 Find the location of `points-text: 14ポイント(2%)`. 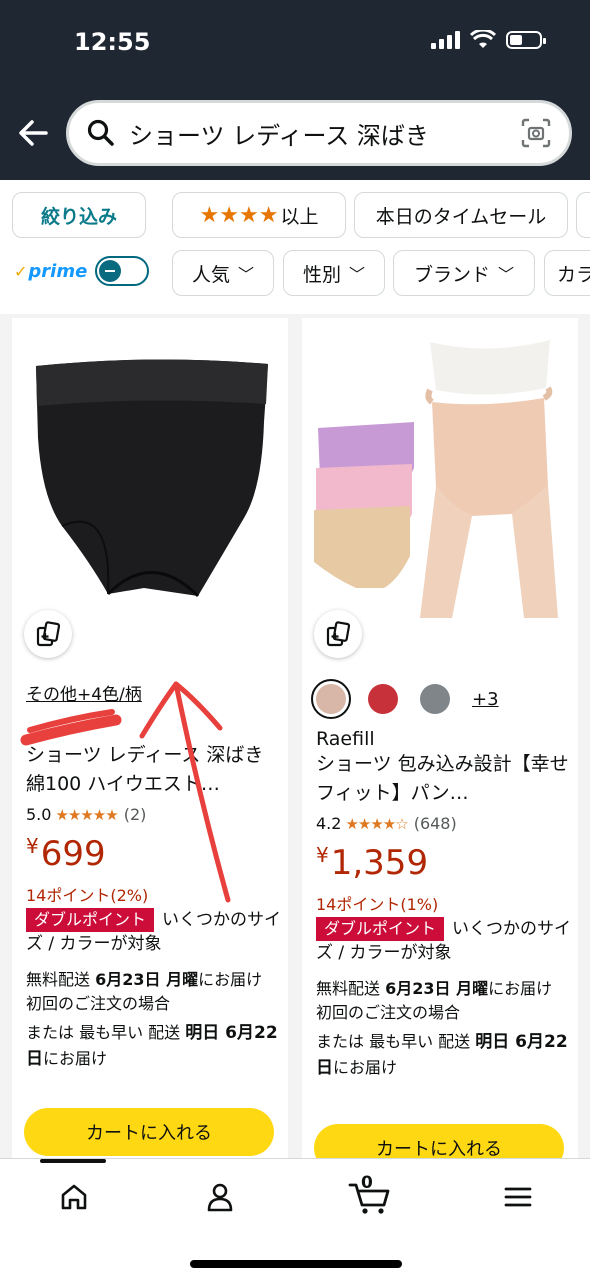

points-text: 14ポイント(2%) is located at coordinates (87, 895).